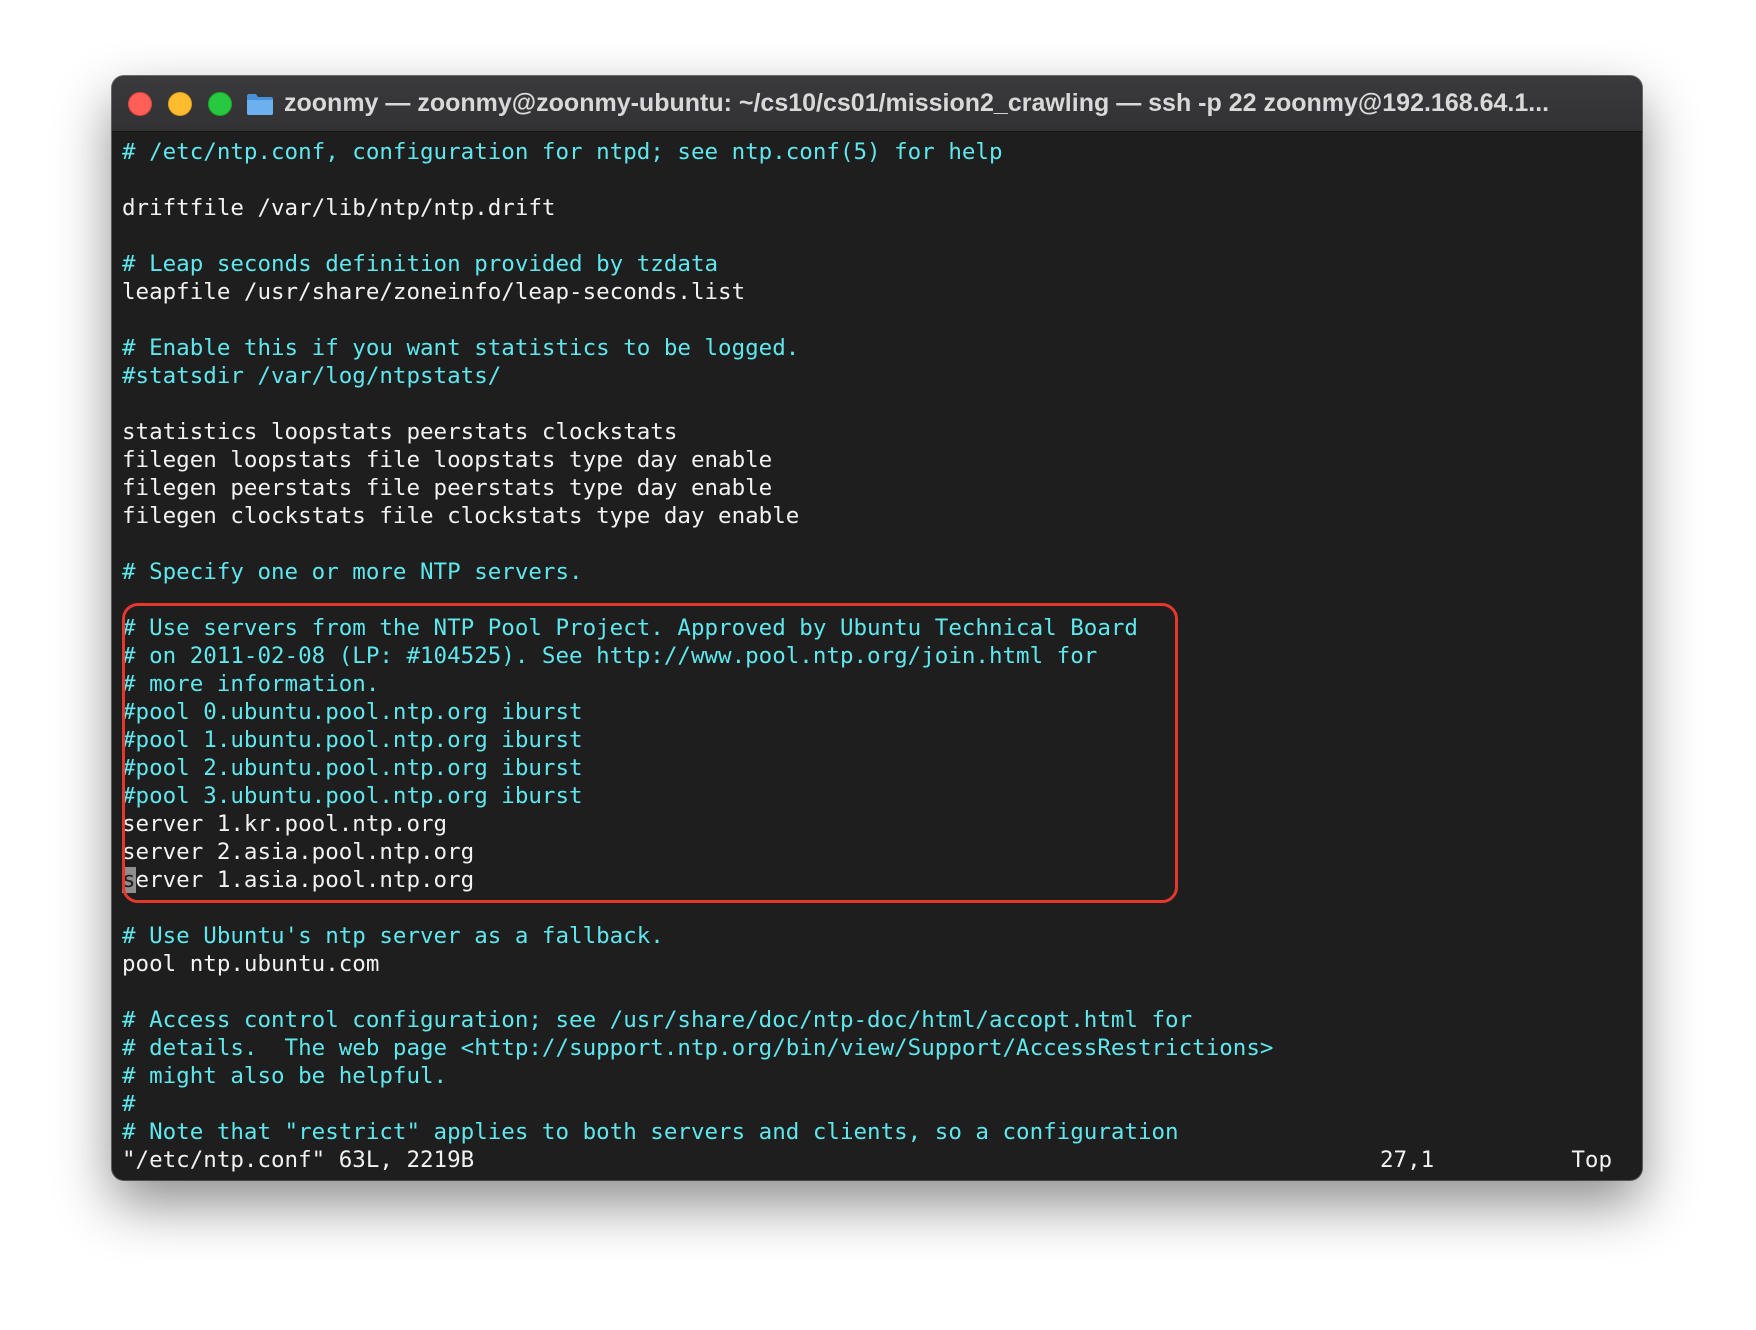 This screenshot has height=1330, width=1756. Describe the element at coordinates (1591, 1160) in the screenshot. I see `status-scroll-position: Top` at that location.